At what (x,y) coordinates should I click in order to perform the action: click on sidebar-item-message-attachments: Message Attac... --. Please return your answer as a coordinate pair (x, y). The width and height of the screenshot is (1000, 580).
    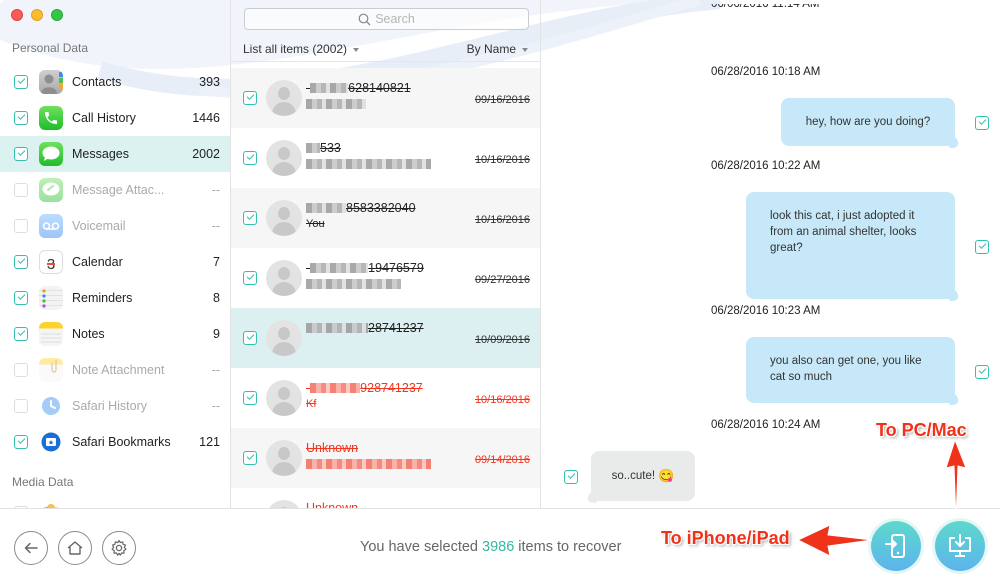
    Looking at the image, I should click on (115, 190).